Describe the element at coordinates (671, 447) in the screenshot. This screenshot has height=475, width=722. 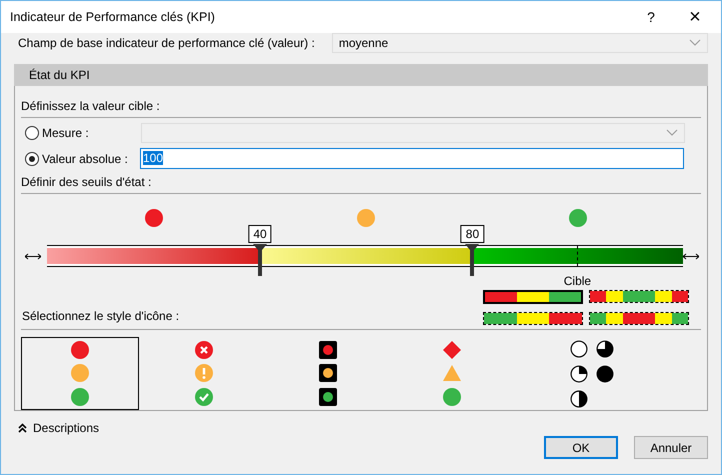
I see `dialog-button: Annuler` at that location.